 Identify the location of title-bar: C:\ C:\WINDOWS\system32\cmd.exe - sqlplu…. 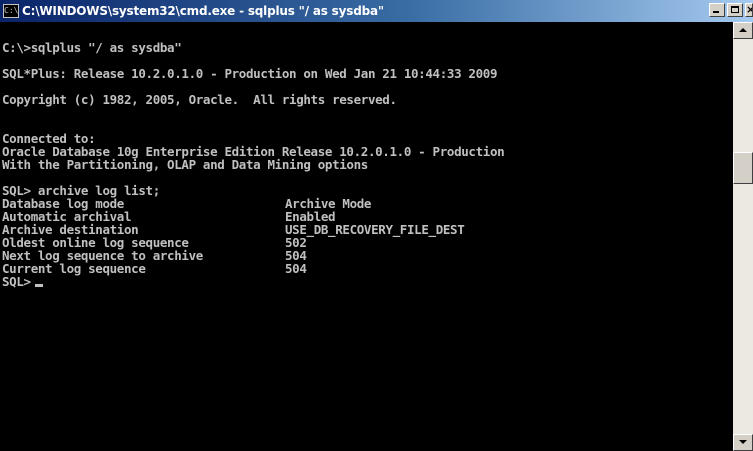
(376, 11).